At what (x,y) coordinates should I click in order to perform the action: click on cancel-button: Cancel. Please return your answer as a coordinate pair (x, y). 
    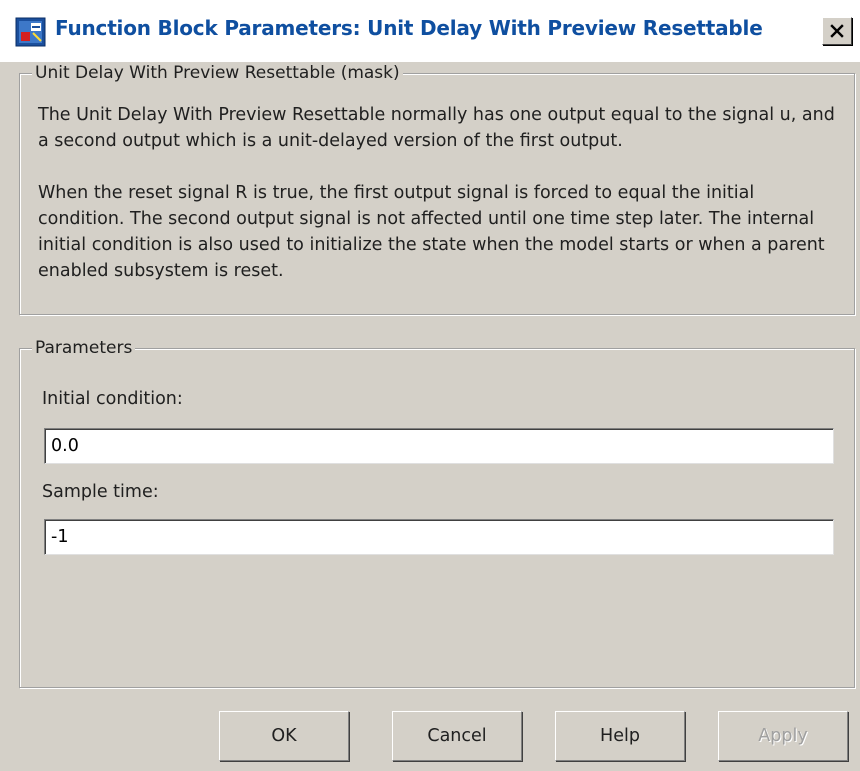
    Looking at the image, I should click on (457, 736).